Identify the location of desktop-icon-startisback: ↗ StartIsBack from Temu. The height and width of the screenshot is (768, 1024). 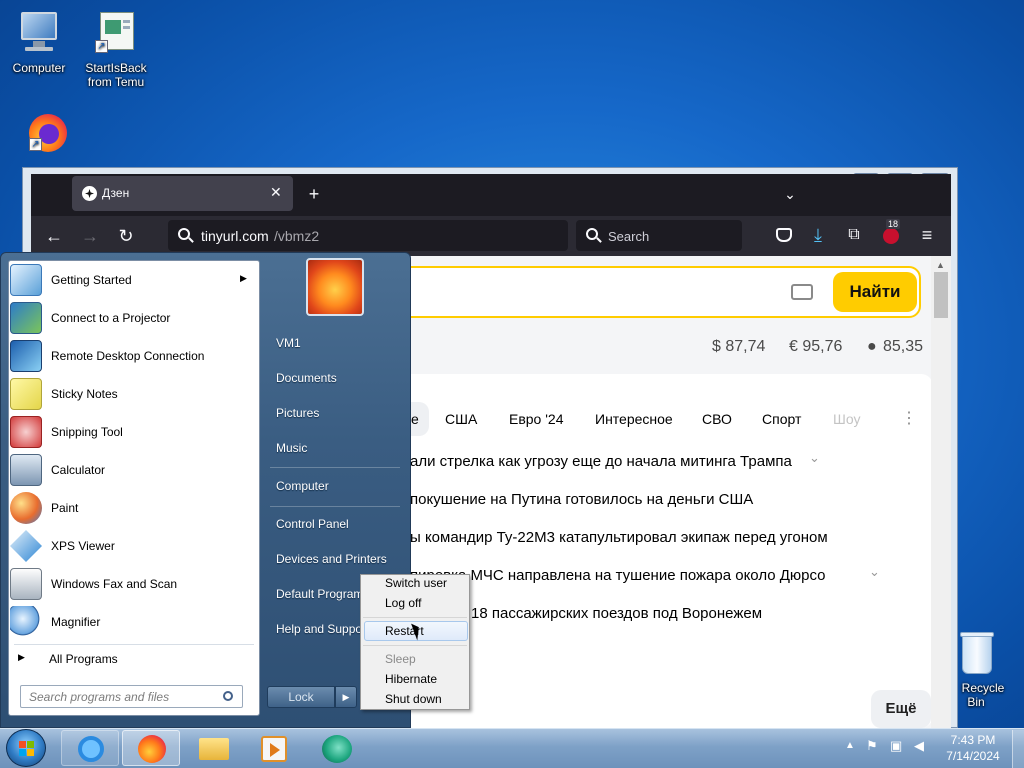
(116, 49).